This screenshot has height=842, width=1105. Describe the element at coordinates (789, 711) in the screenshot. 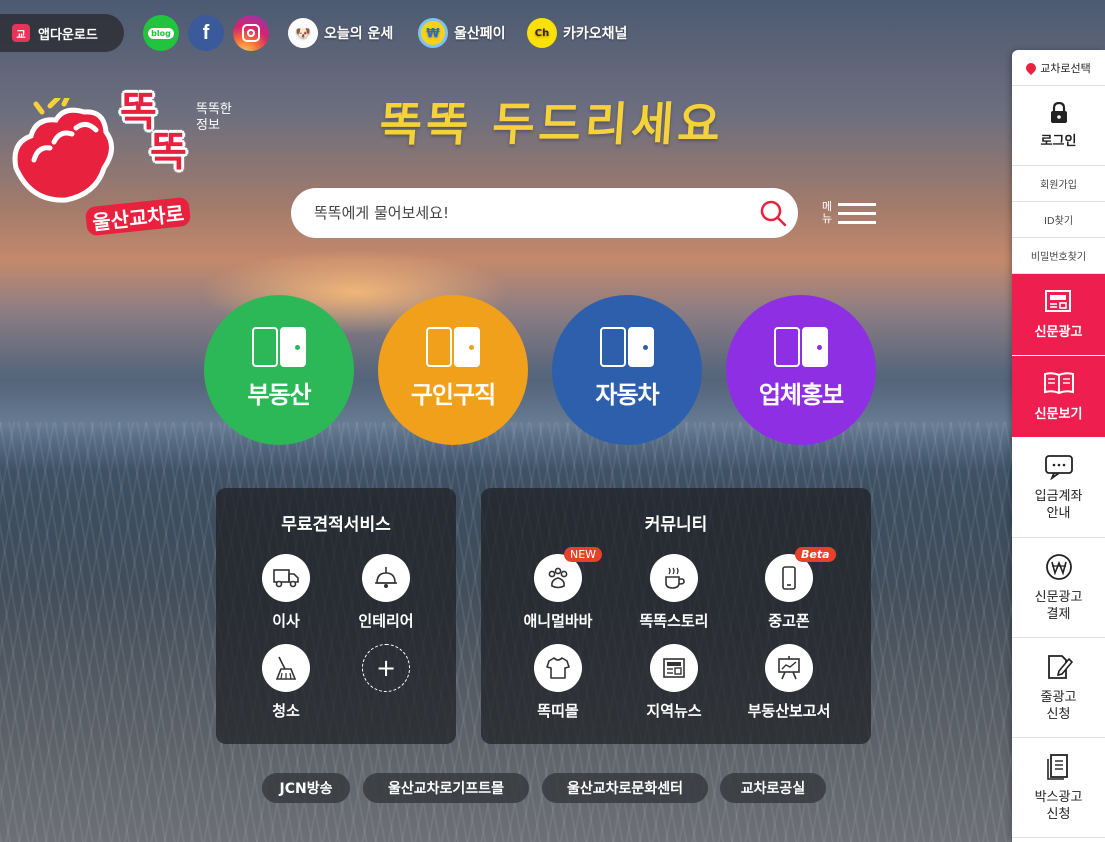

I see `community-label: 부동산보고서` at that location.